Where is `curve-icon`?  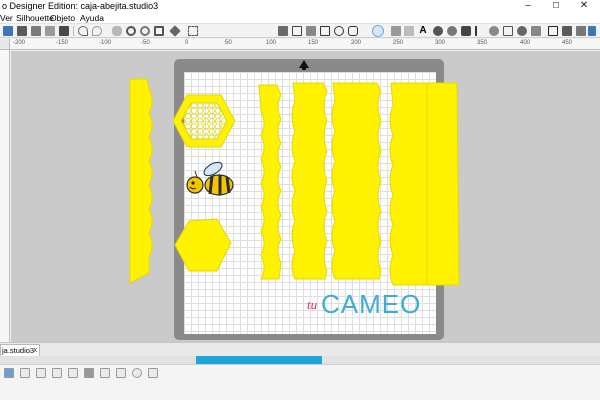
curve-icon is located at coordinates (396, 31).